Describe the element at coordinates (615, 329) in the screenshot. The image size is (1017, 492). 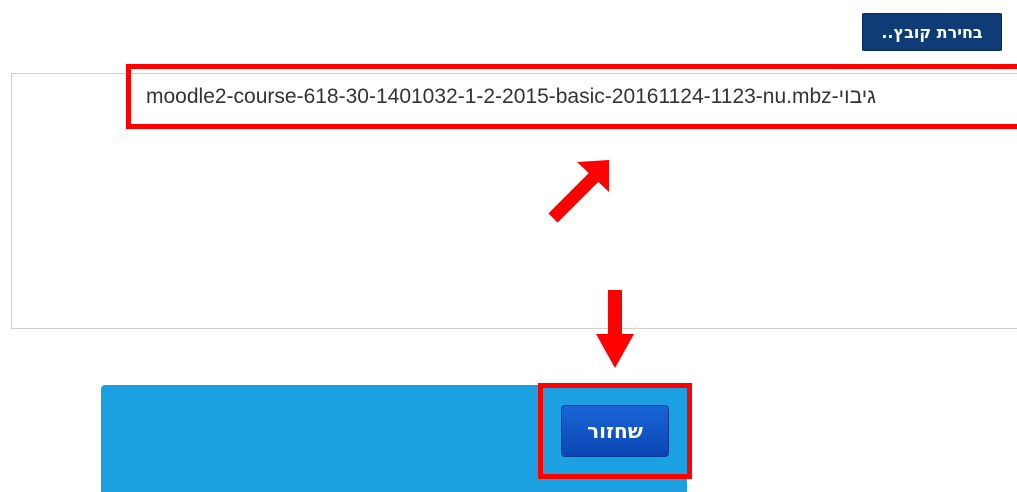
I see `arrow-down-icon` at that location.